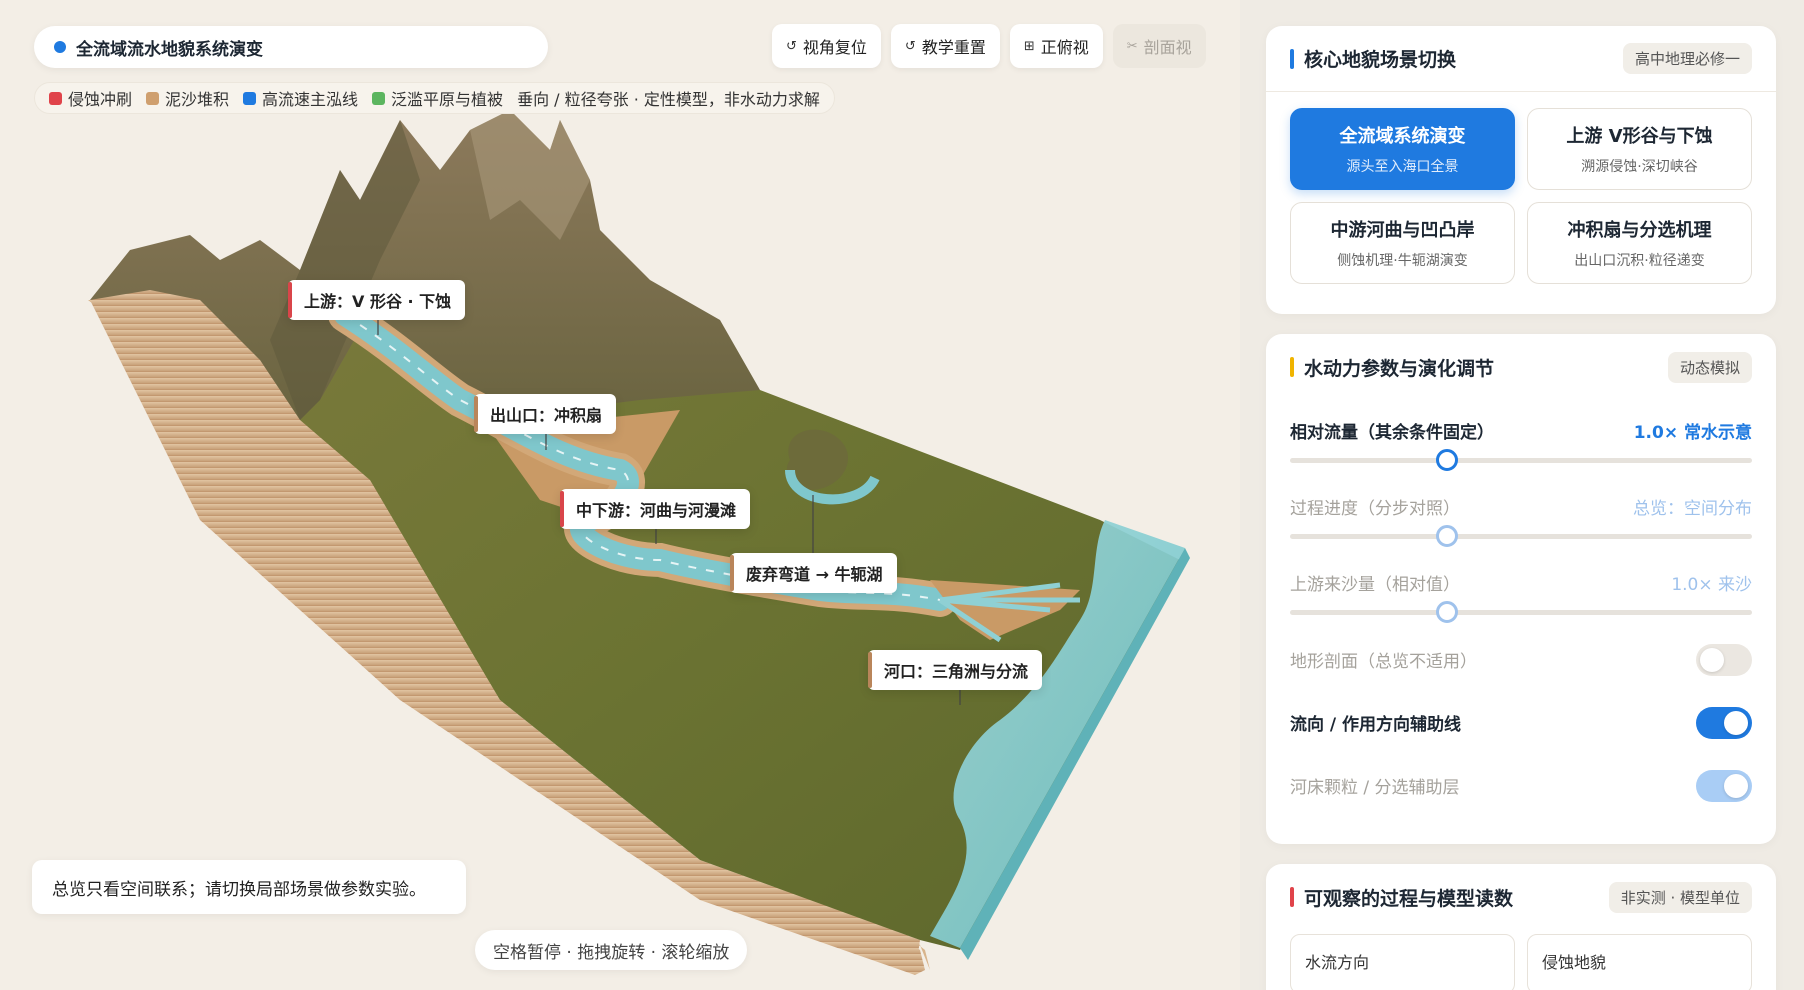  Describe the element at coordinates (1380, 60) in the screenshot. I see `card-title: 核心地貌场景切换` at that location.